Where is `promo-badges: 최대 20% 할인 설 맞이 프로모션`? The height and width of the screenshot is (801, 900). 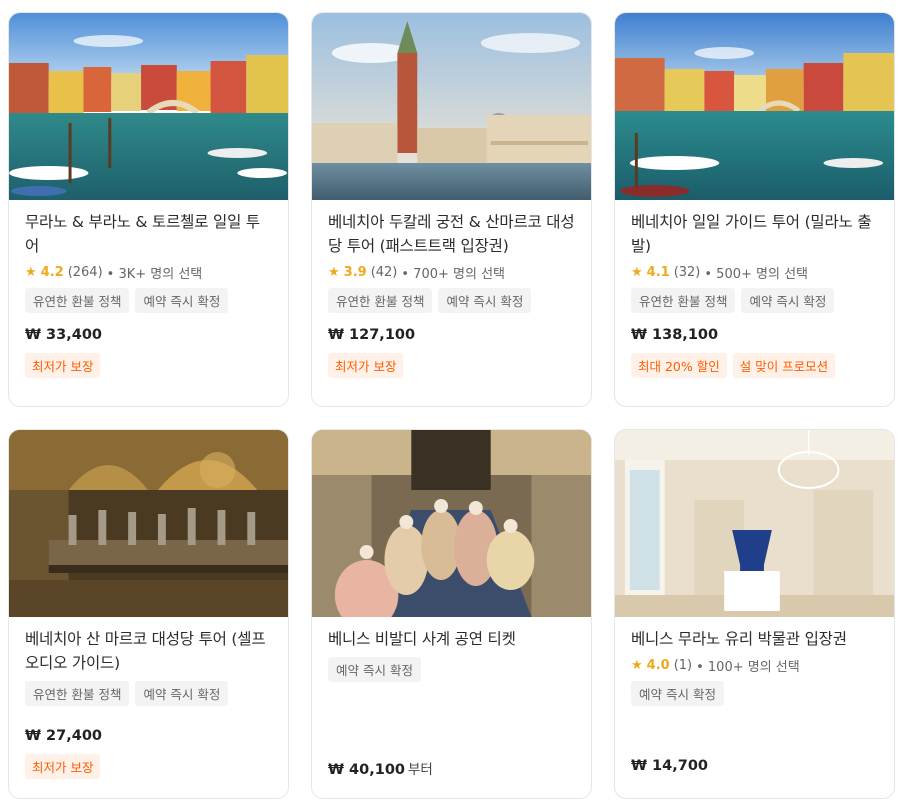
promo-badges: 최대 20% 할인 설 맞이 프로모션 is located at coordinates (733, 365).